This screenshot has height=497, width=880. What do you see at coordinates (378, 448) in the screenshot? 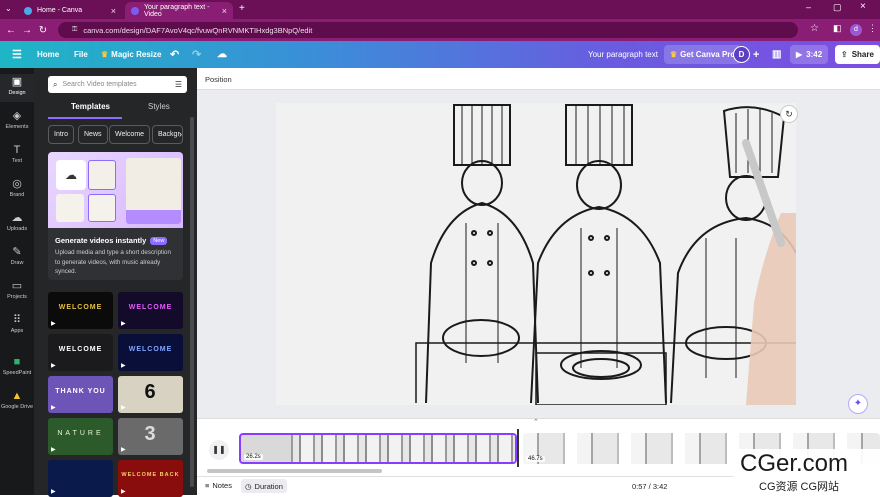
I see `timeline-clip-selected: 26.2s` at bounding box center [378, 448].